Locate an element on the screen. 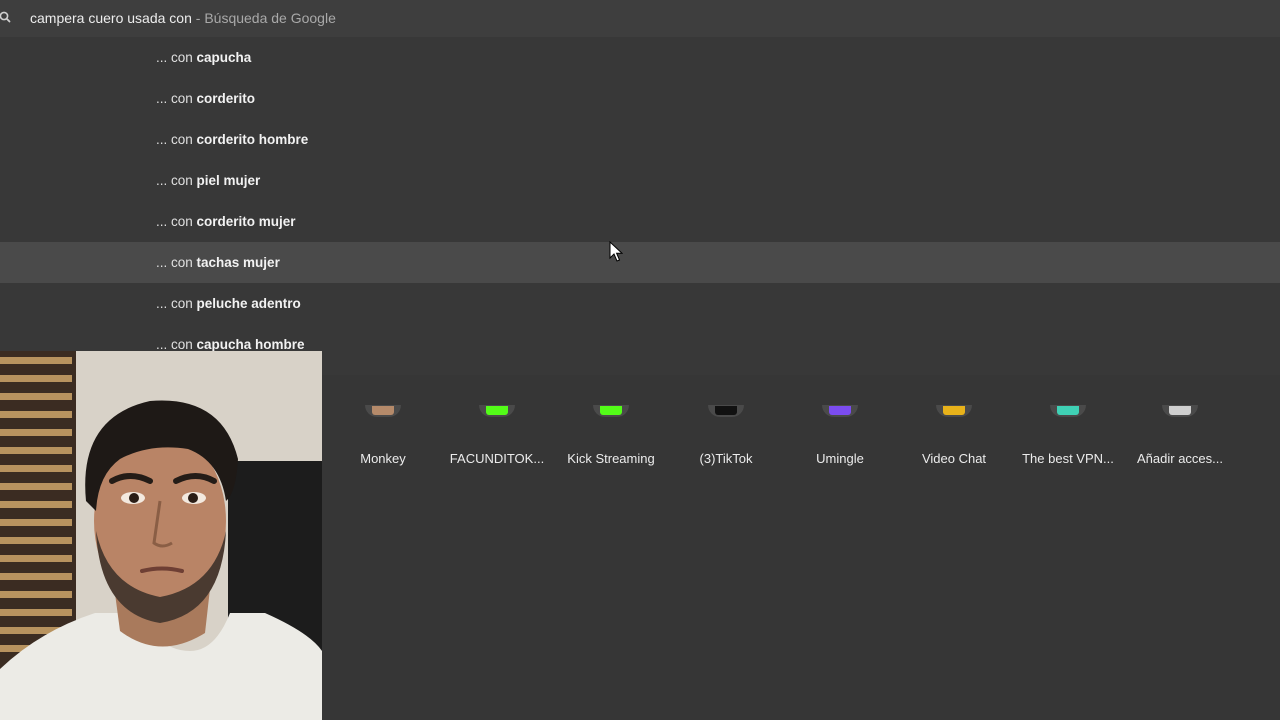  video-chat-icon is located at coordinates (954, 410).